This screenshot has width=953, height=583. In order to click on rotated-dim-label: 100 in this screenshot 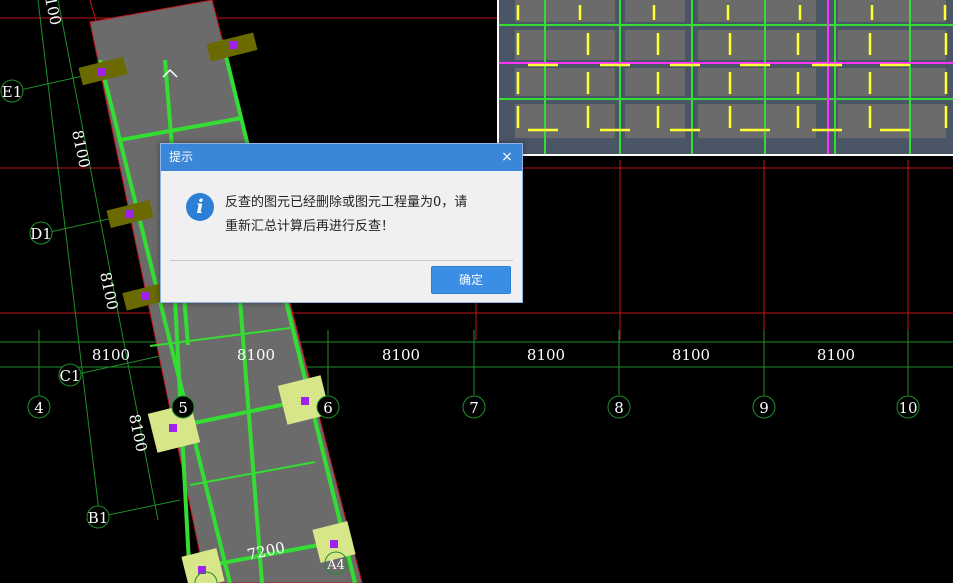, I will do `click(53, 13)`.